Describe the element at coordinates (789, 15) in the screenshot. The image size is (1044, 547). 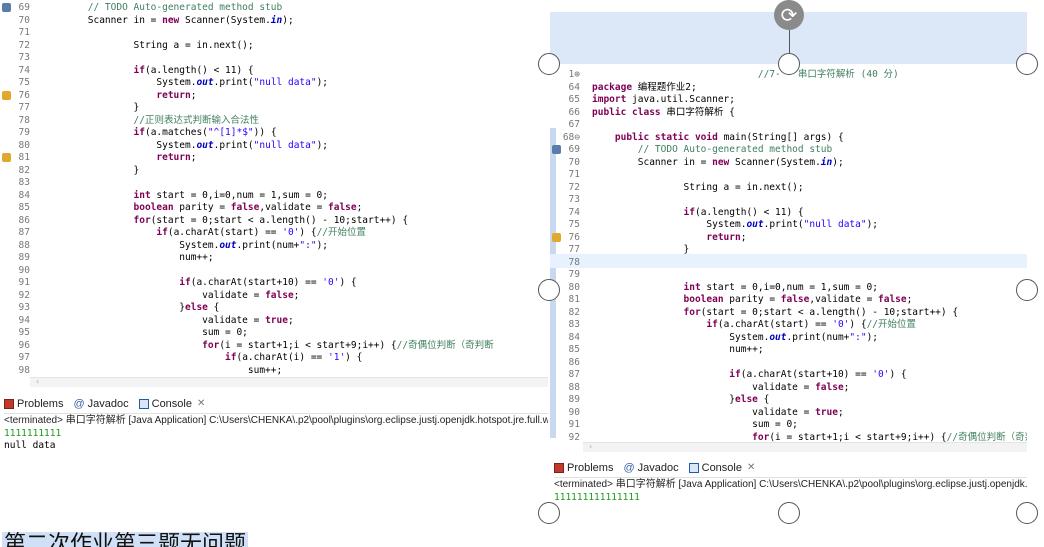
I see `rotate-handle-icon: ⟳` at that location.